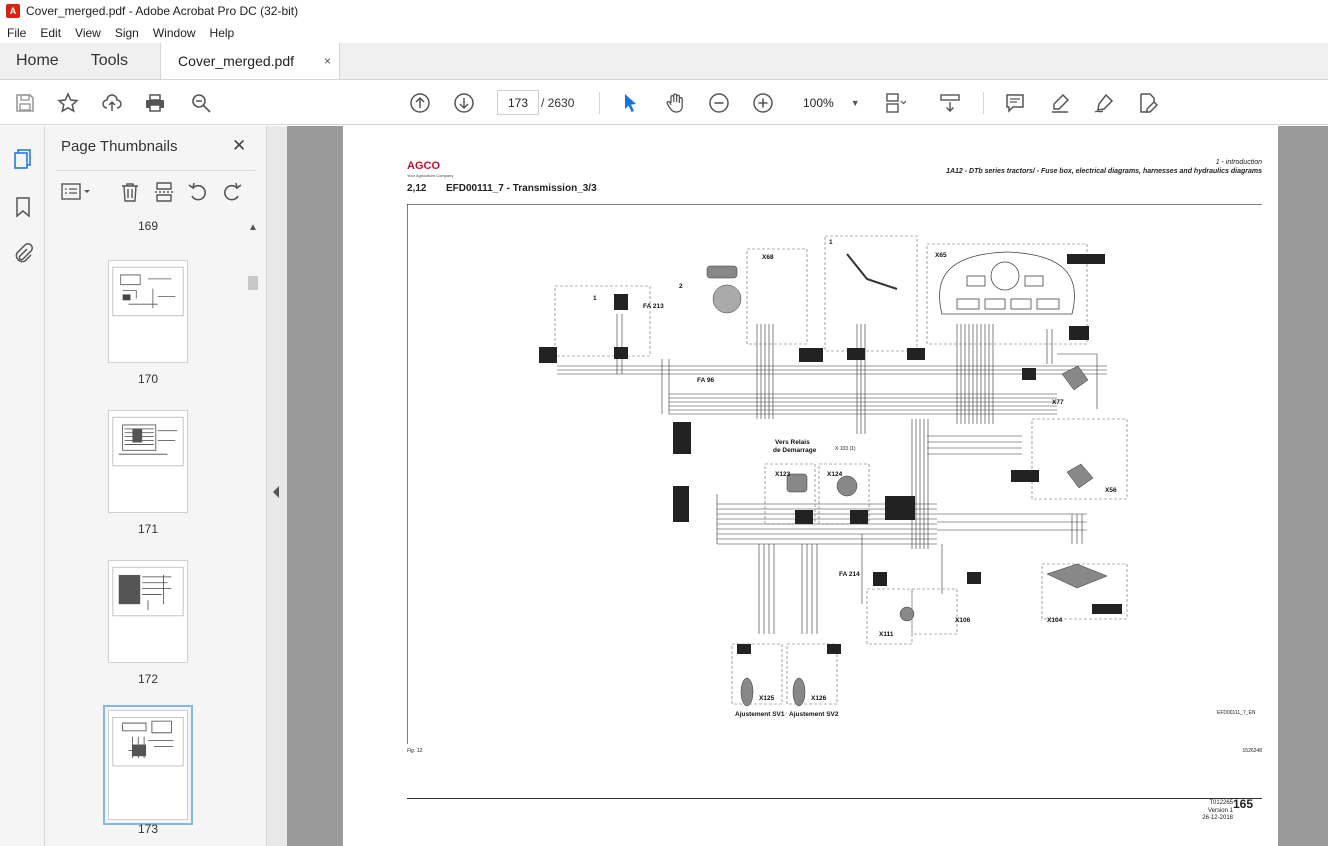  What do you see at coordinates (1104, 103) in the screenshot?
I see `sign-icon` at bounding box center [1104, 103].